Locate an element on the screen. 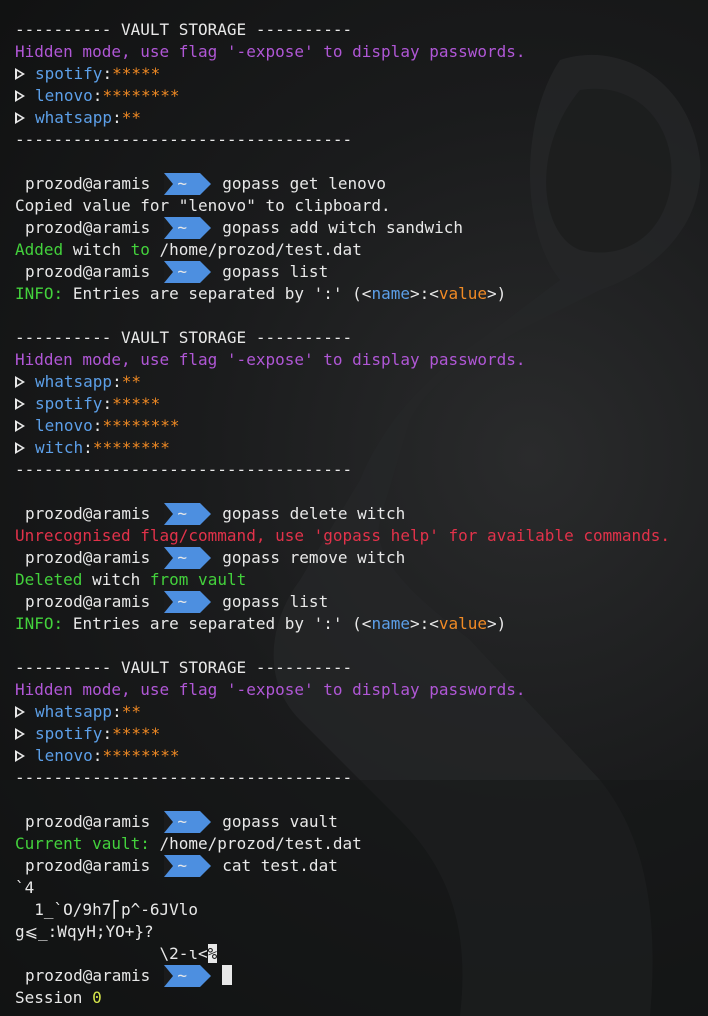 This screenshot has width=708, height=1016. prompt-line: prozod@aramis ~ gopass delete witch is located at coordinates (360, 514).